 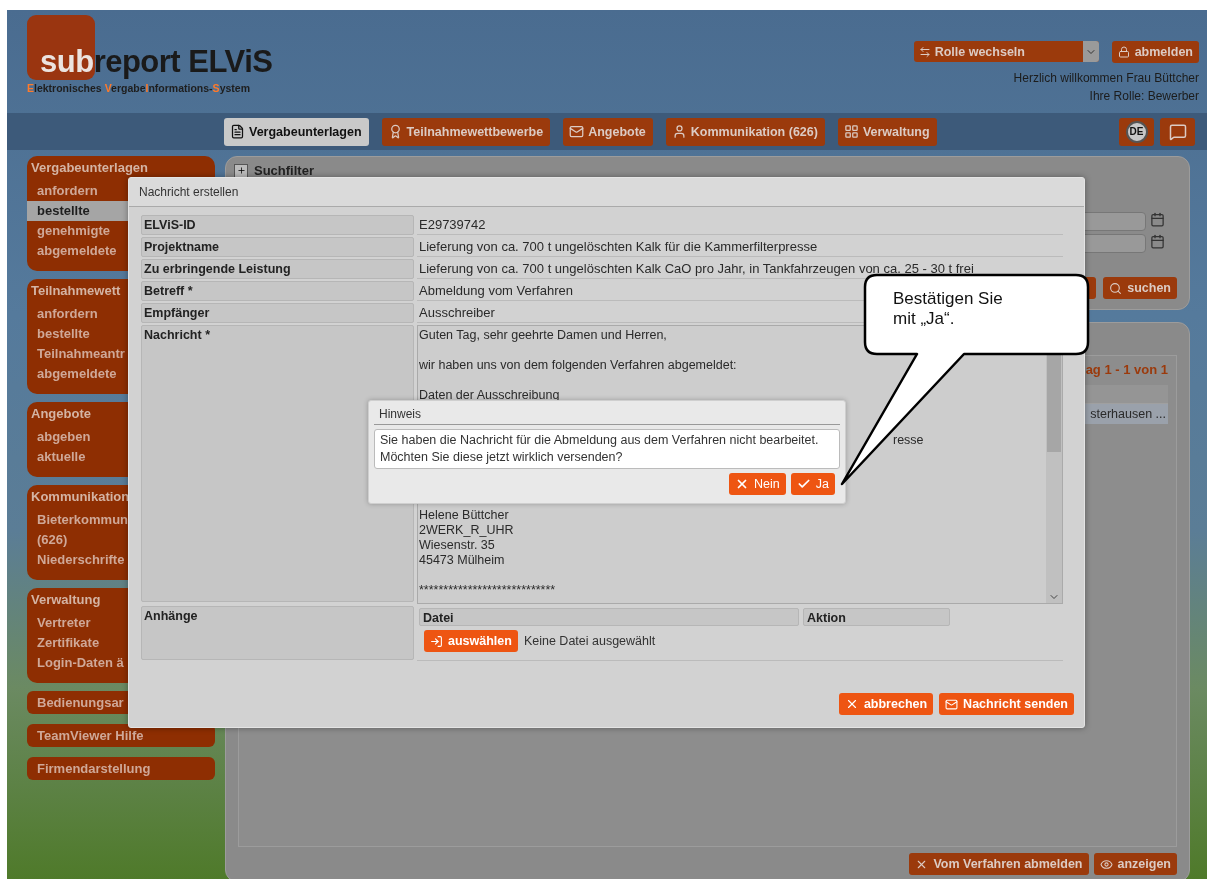 I want to click on role-text: Ihre Rolle: Bewerber, so click(x=1144, y=96).